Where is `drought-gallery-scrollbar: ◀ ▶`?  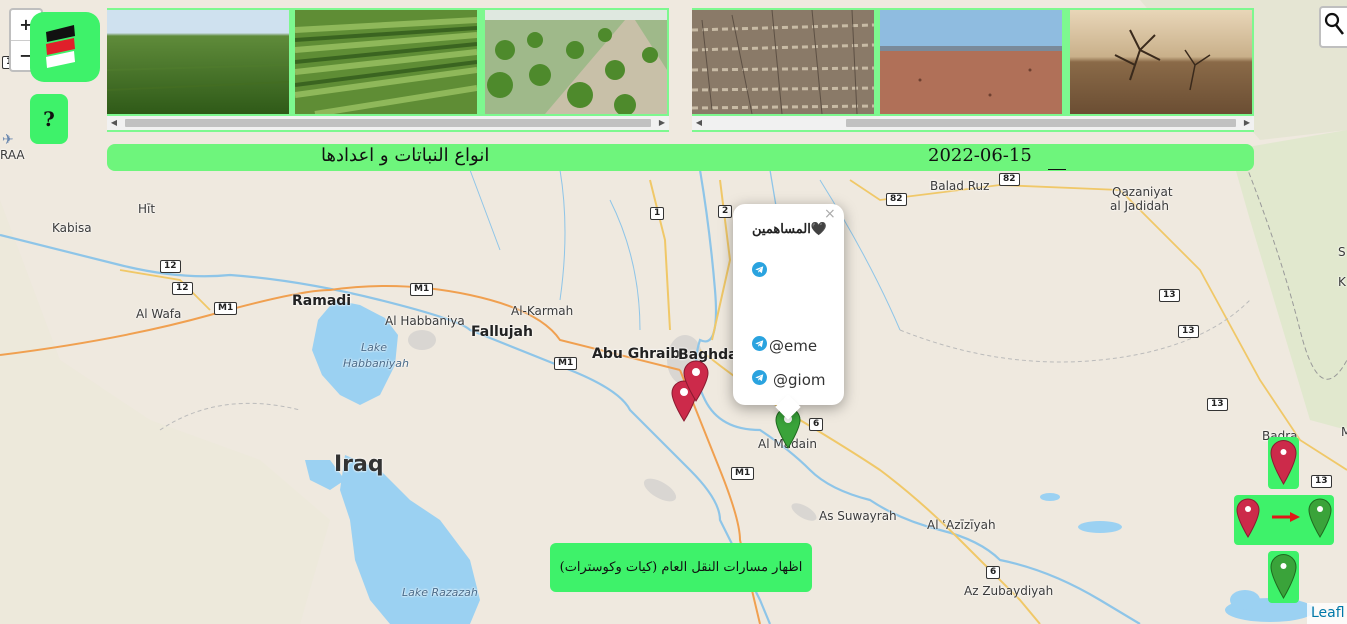 drought-gallery-scrollbar: ◀ ▶ is located at coordinates (973, 123).